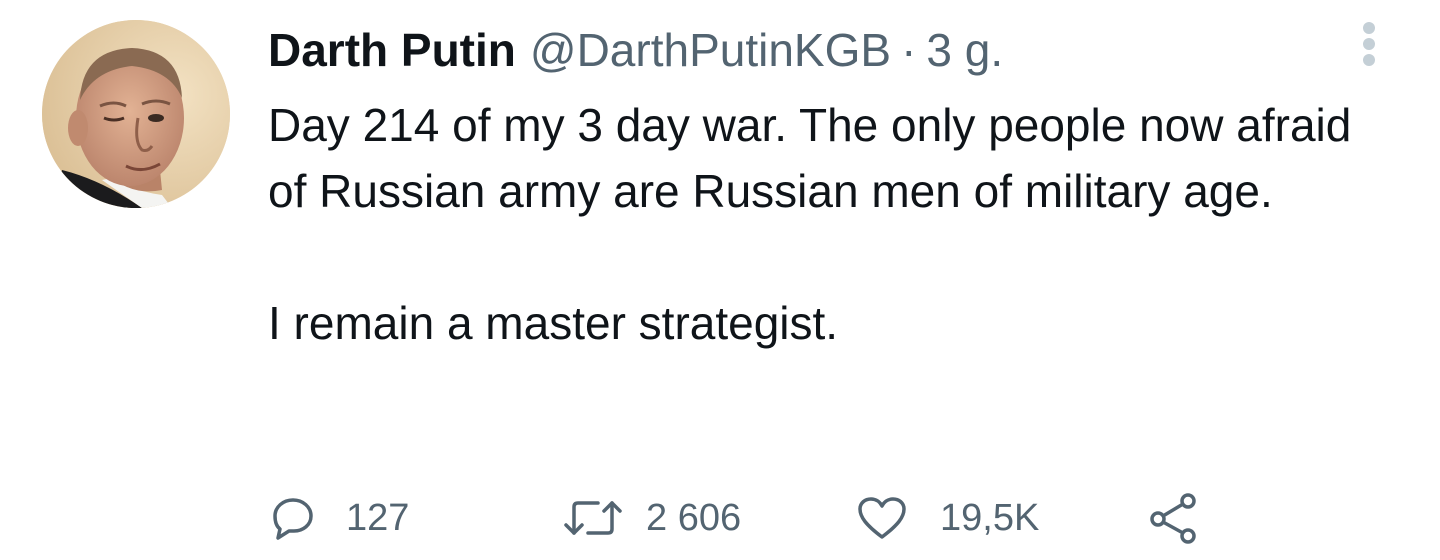  Describe the element at coordinates (392, 50) in the screenshot. I see `display-name: Darth Putin` at that location.